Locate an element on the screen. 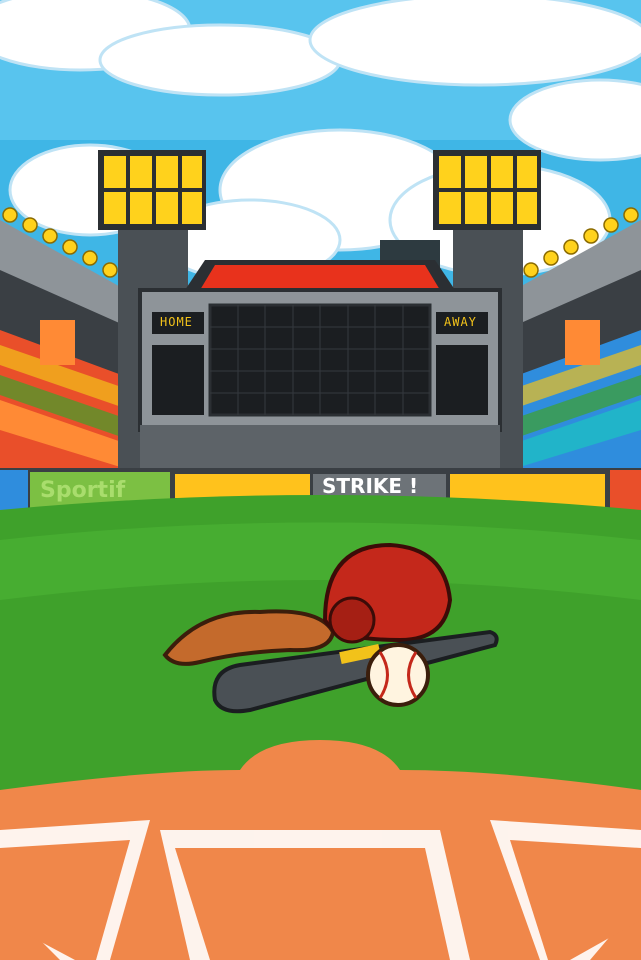  equipment-group is located at coordinates (330, 628).